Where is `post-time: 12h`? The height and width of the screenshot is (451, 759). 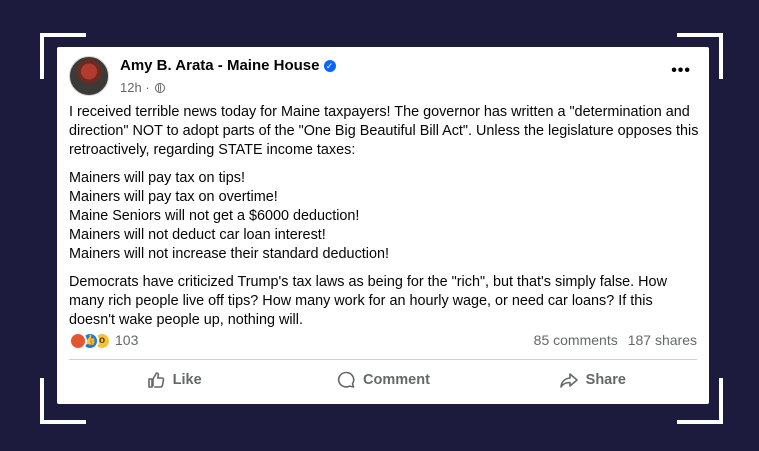 post-time: 12h is located at coordinates (131, 87).